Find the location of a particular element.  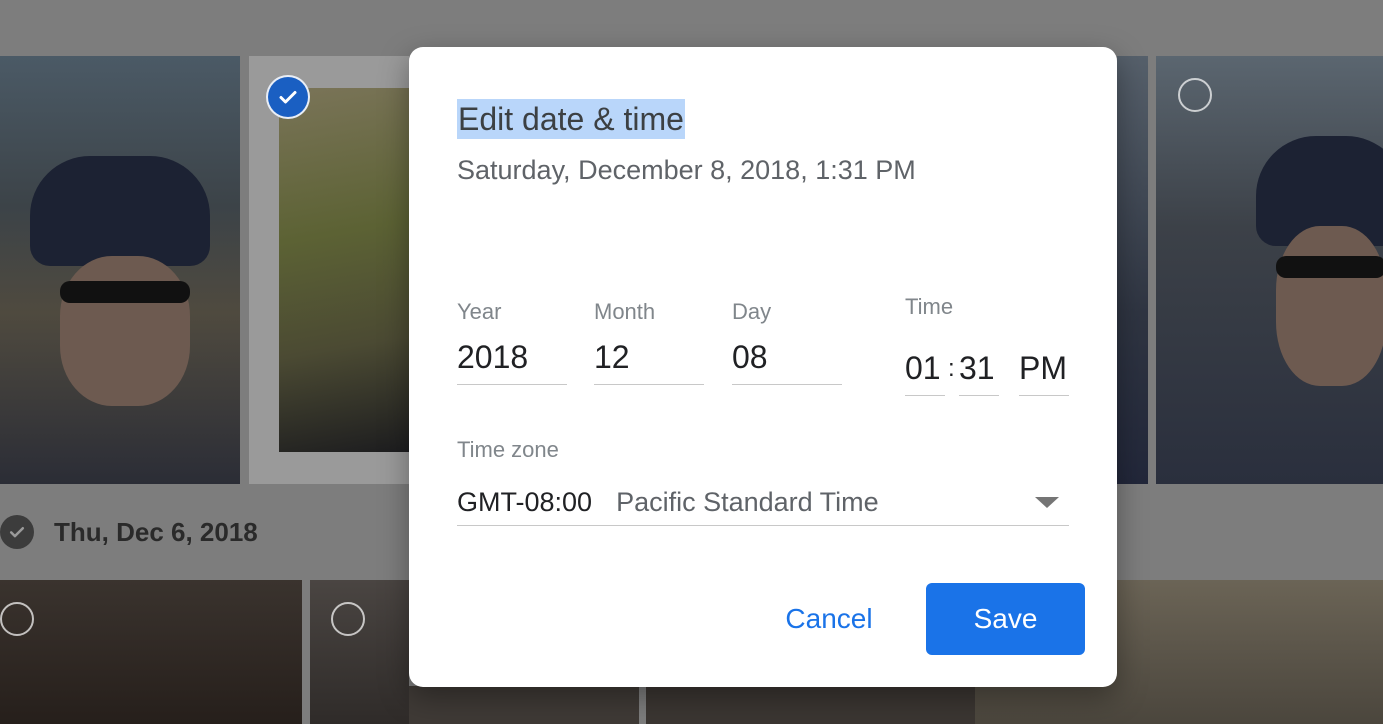

dialog-title: Edit date & time is located at coordinates (571, 119).